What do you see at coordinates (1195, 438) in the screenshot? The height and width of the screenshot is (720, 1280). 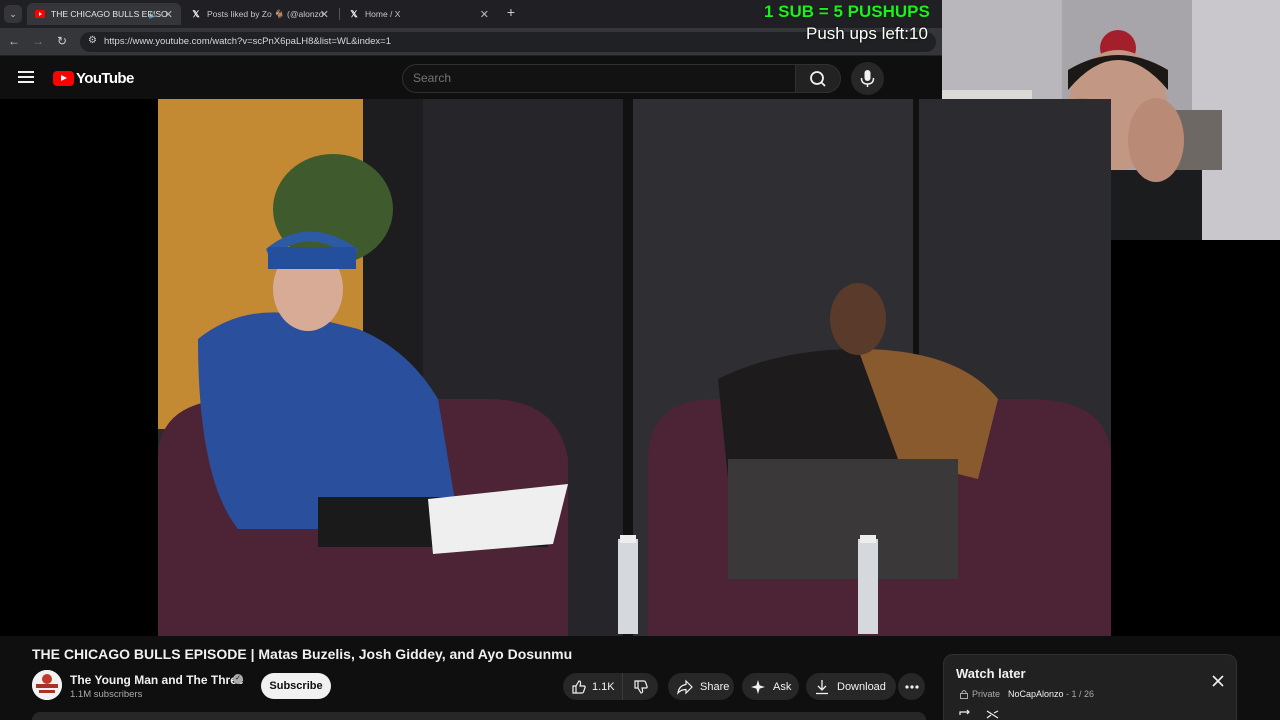 I see `page-side-background` at bounding box center [1195, 438].